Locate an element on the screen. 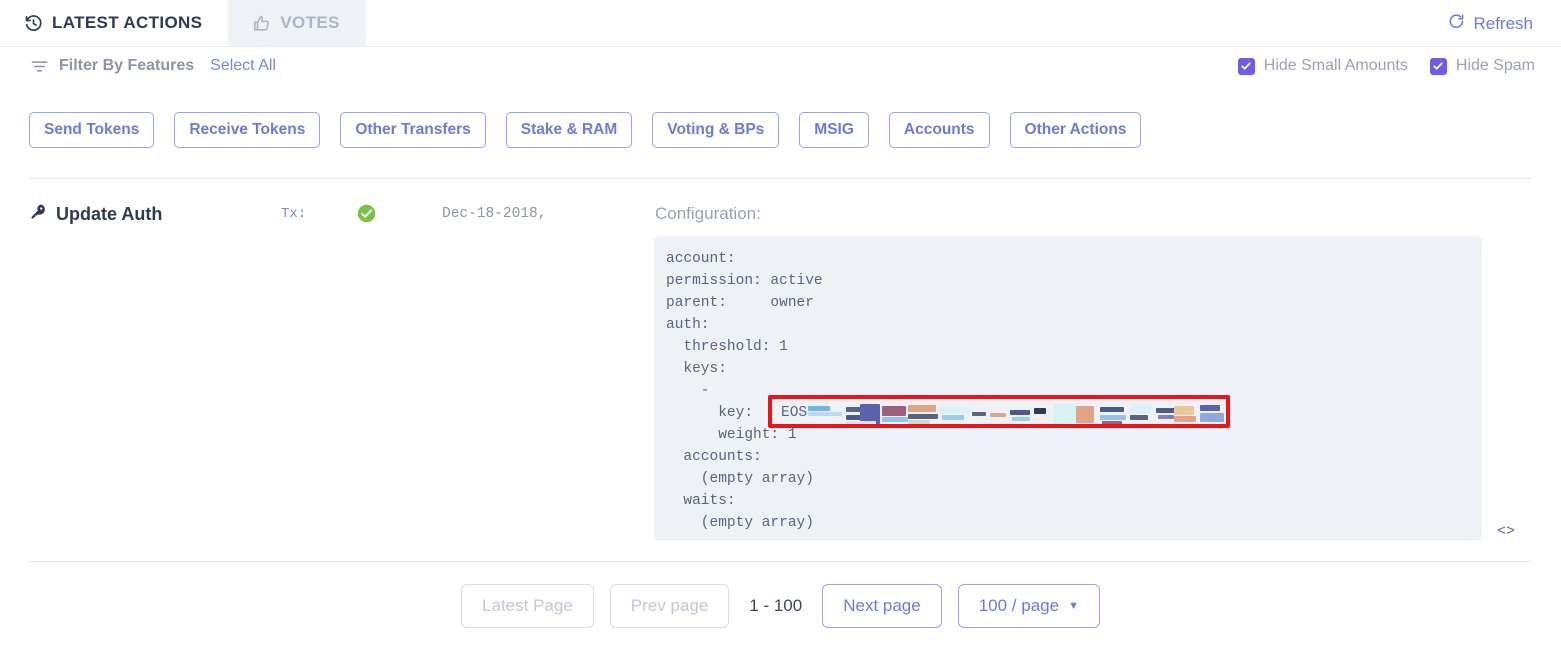 This screenshot has height=645, width=1561. checkbox-hide-small-amounts: Hide Small Amounts is located at coordinates (1322, 66).